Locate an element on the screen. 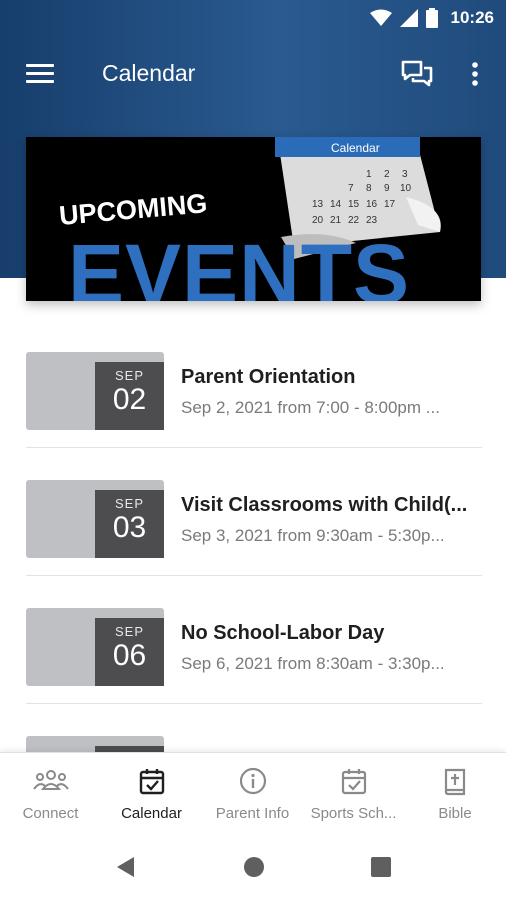 The height and width of the screenshot is (900, 506). svg-text: 3 is located at coordinates (405, 174).